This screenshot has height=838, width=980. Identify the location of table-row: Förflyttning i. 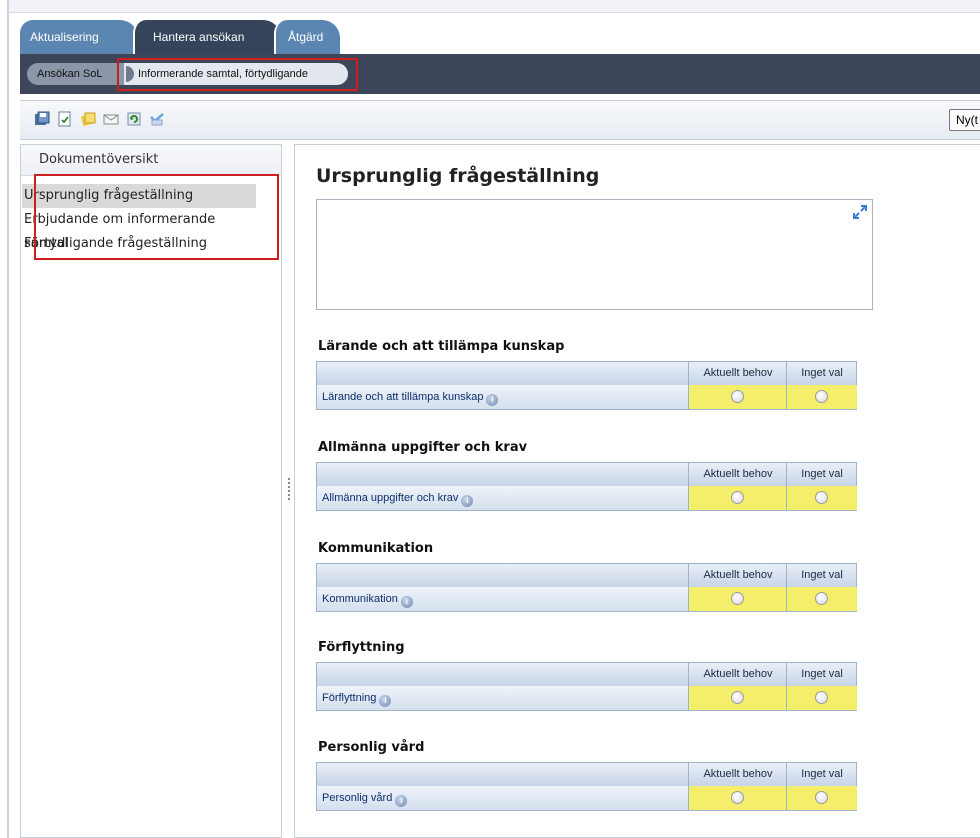
(587, 698).